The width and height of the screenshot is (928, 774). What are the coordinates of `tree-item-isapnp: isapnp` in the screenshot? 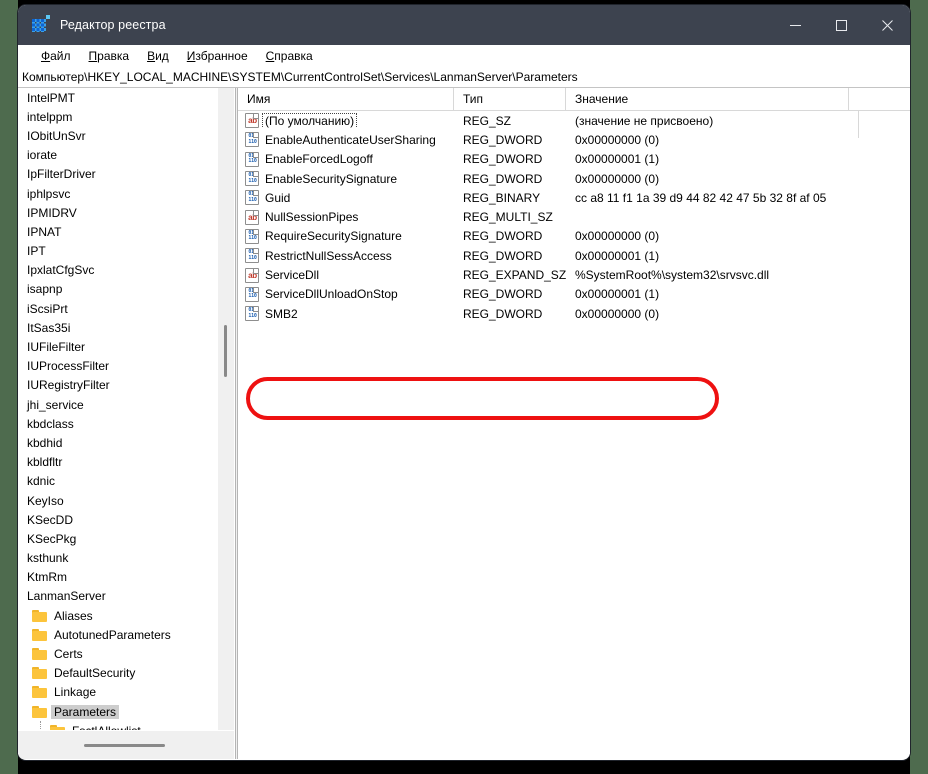 It's located at (118, 289).